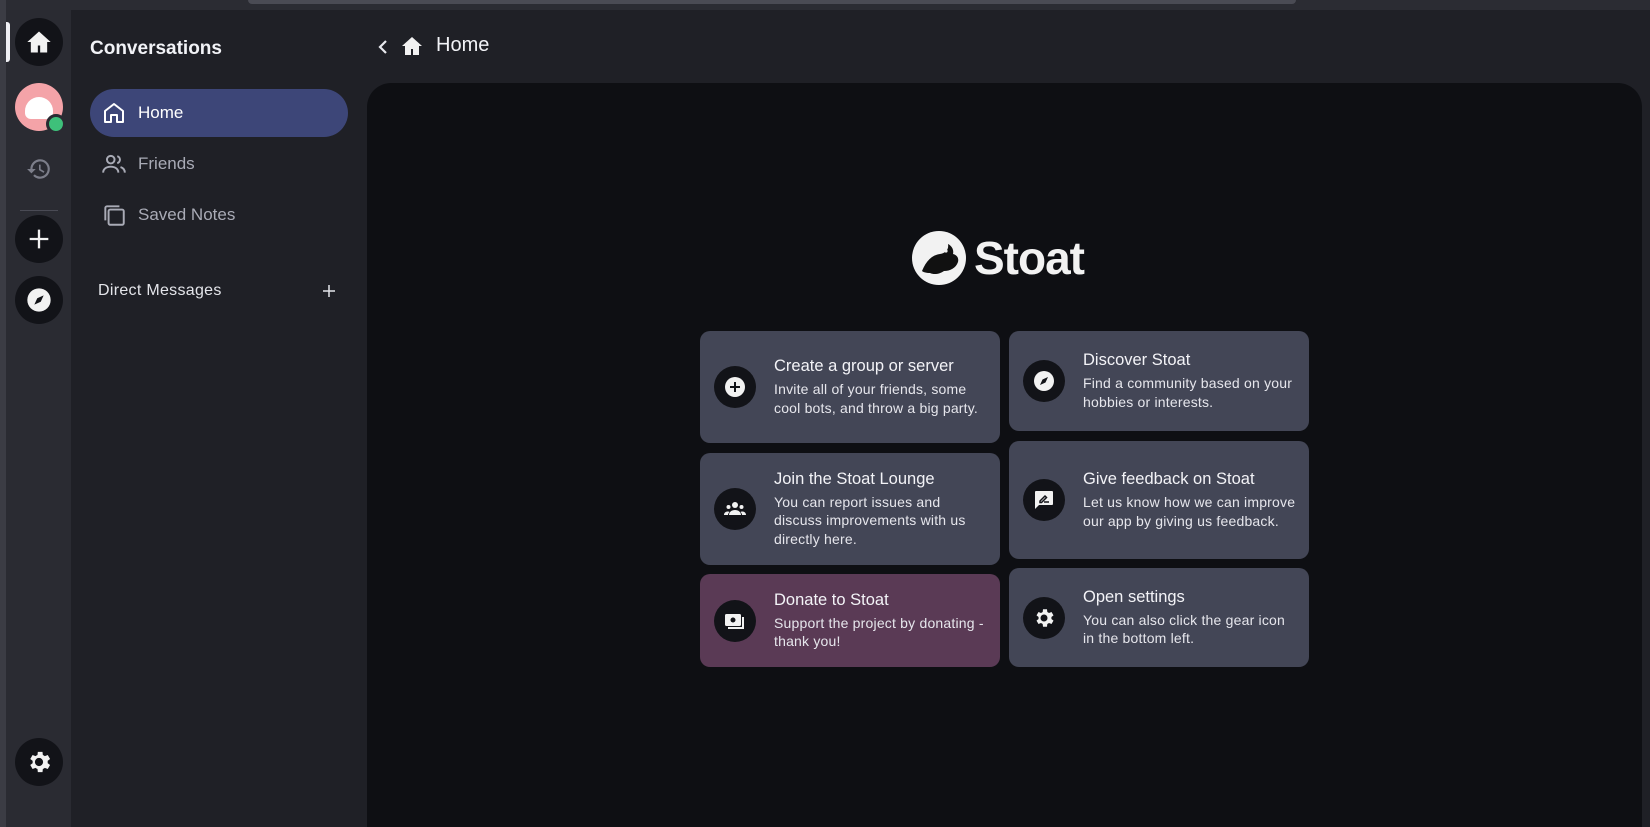 The width and height of the screenshot is (1650, 827). Describe the element at coordinates (161, 112) in the screenshot. I see `sidebar-item-label: Home` at that location.